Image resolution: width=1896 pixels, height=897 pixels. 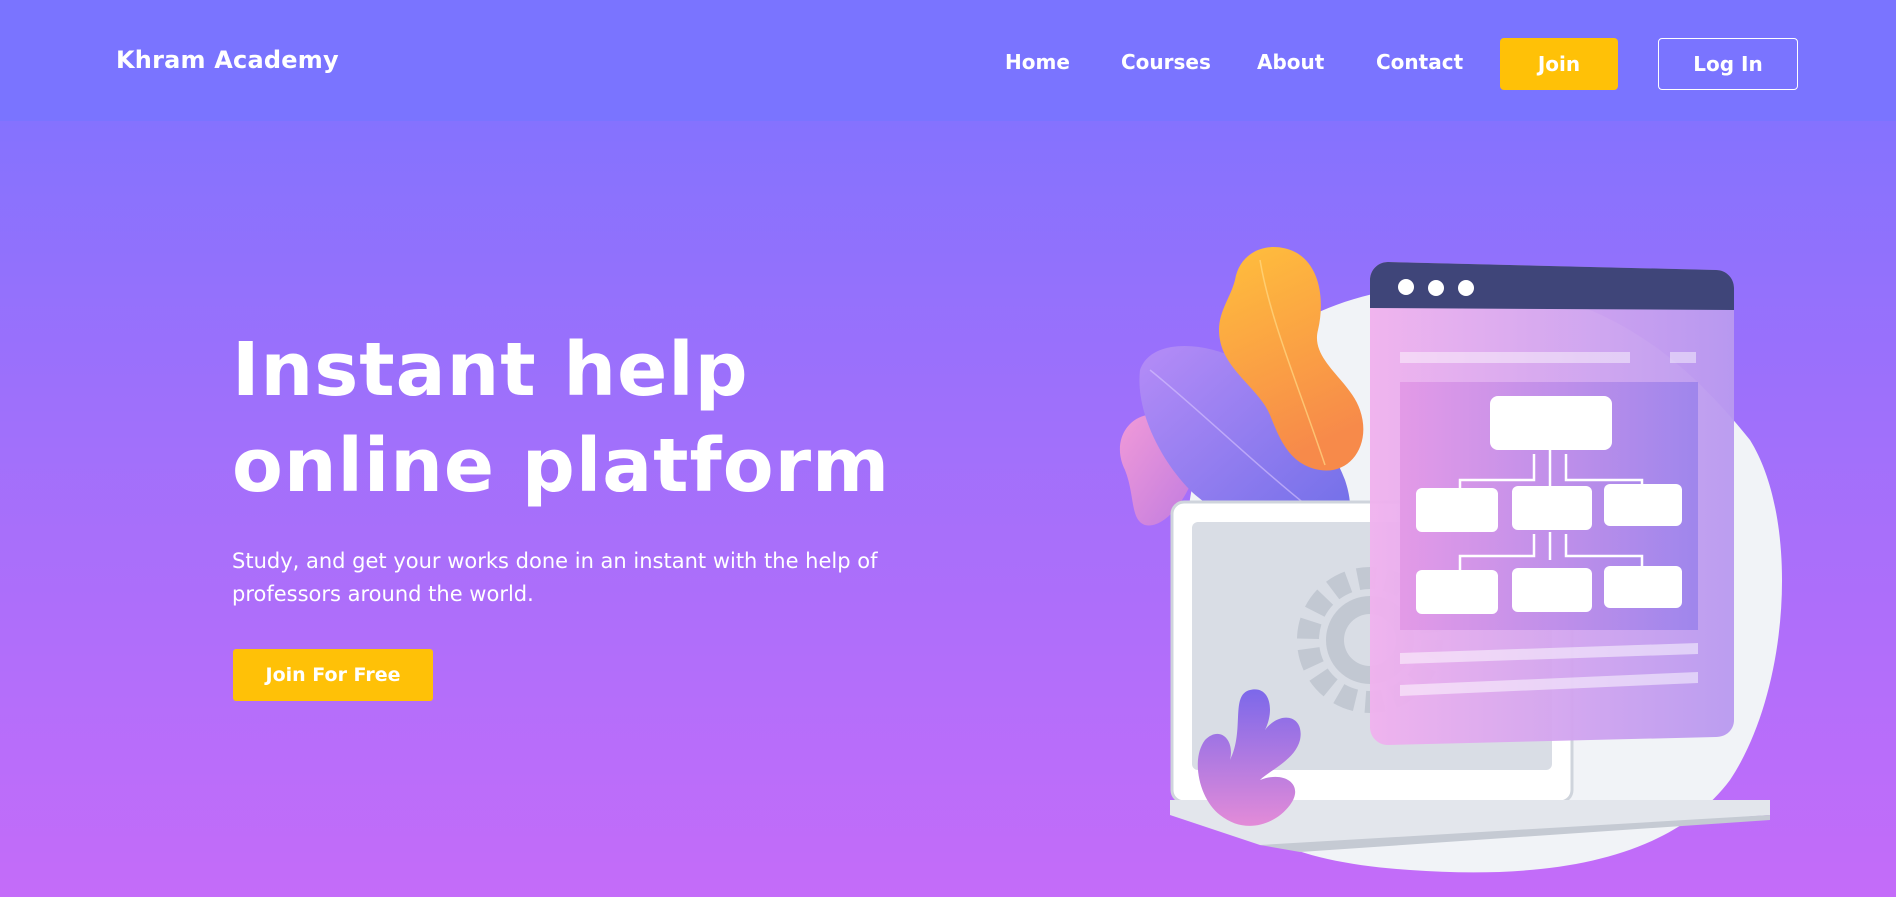 What do you see at coordinates (1166, 62) in the screenshot?
I see `nav-courses-link: Courses` at bounding box center [1166, 62].